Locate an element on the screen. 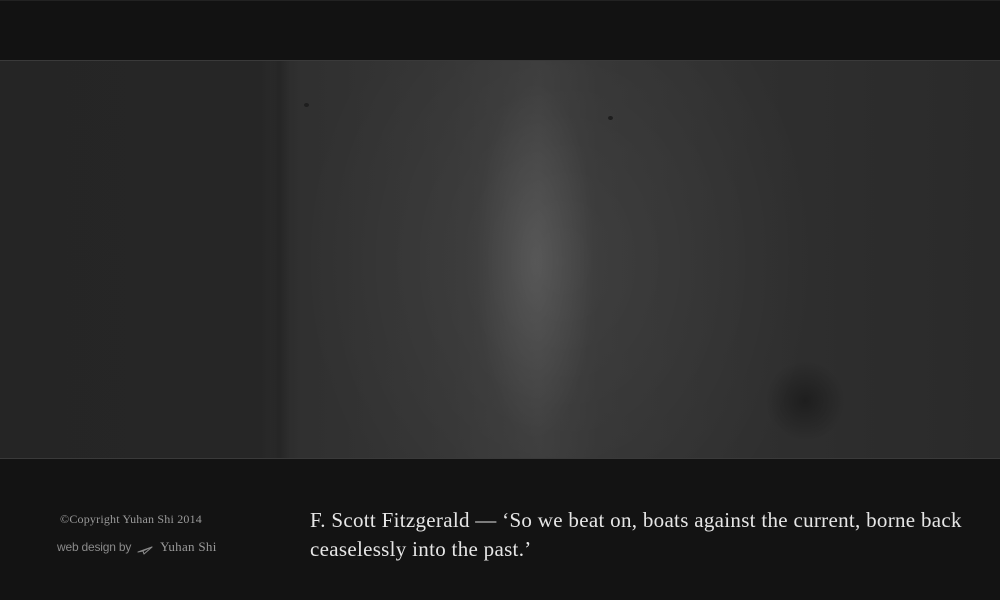 The height and width of the screenshot is (600, 1000). top-bar is located at coordinates (500, 30).